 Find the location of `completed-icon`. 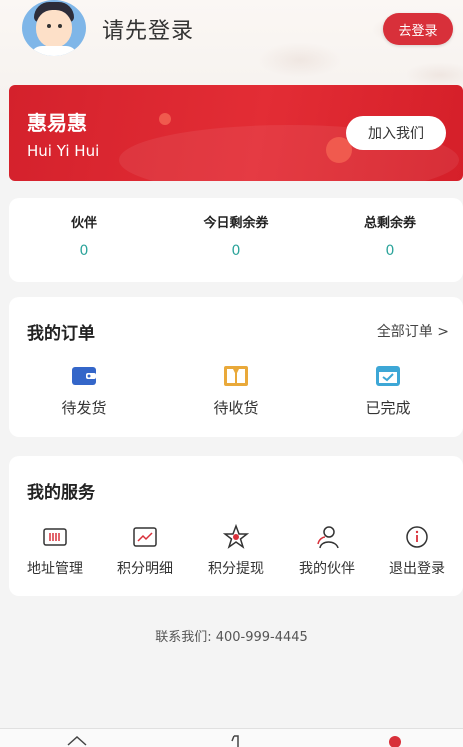

completed-icon is located at coordinates (388, 376).